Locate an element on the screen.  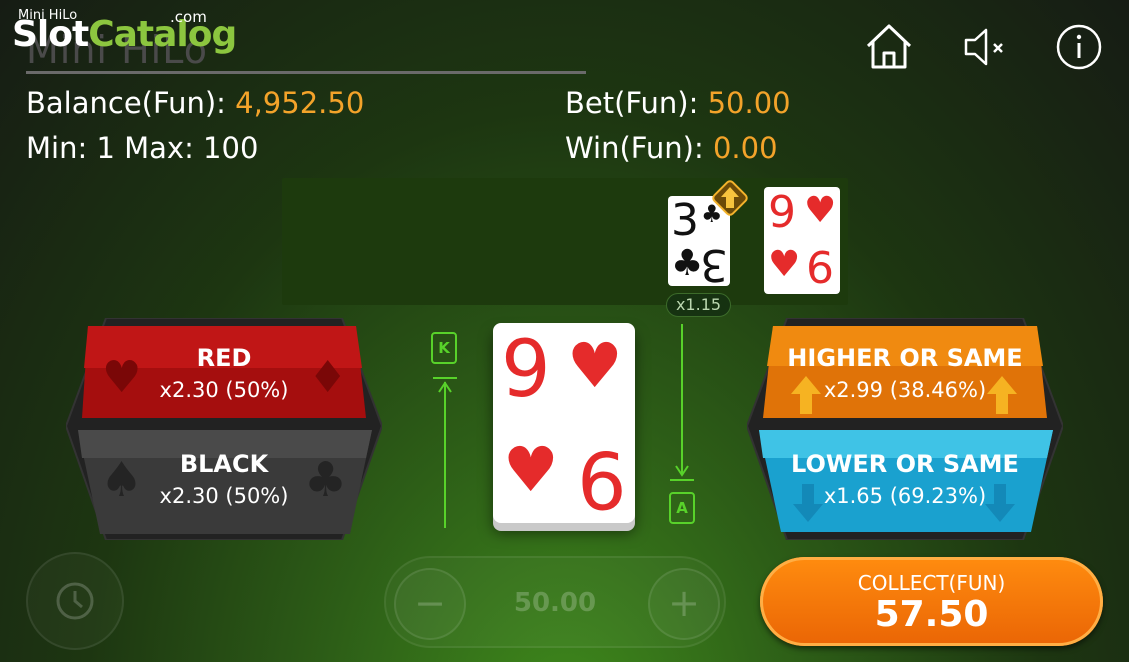
black-bet-button: ♠ ♣ BLACK x2.30 (50%) is located at coordinates (224, 482).